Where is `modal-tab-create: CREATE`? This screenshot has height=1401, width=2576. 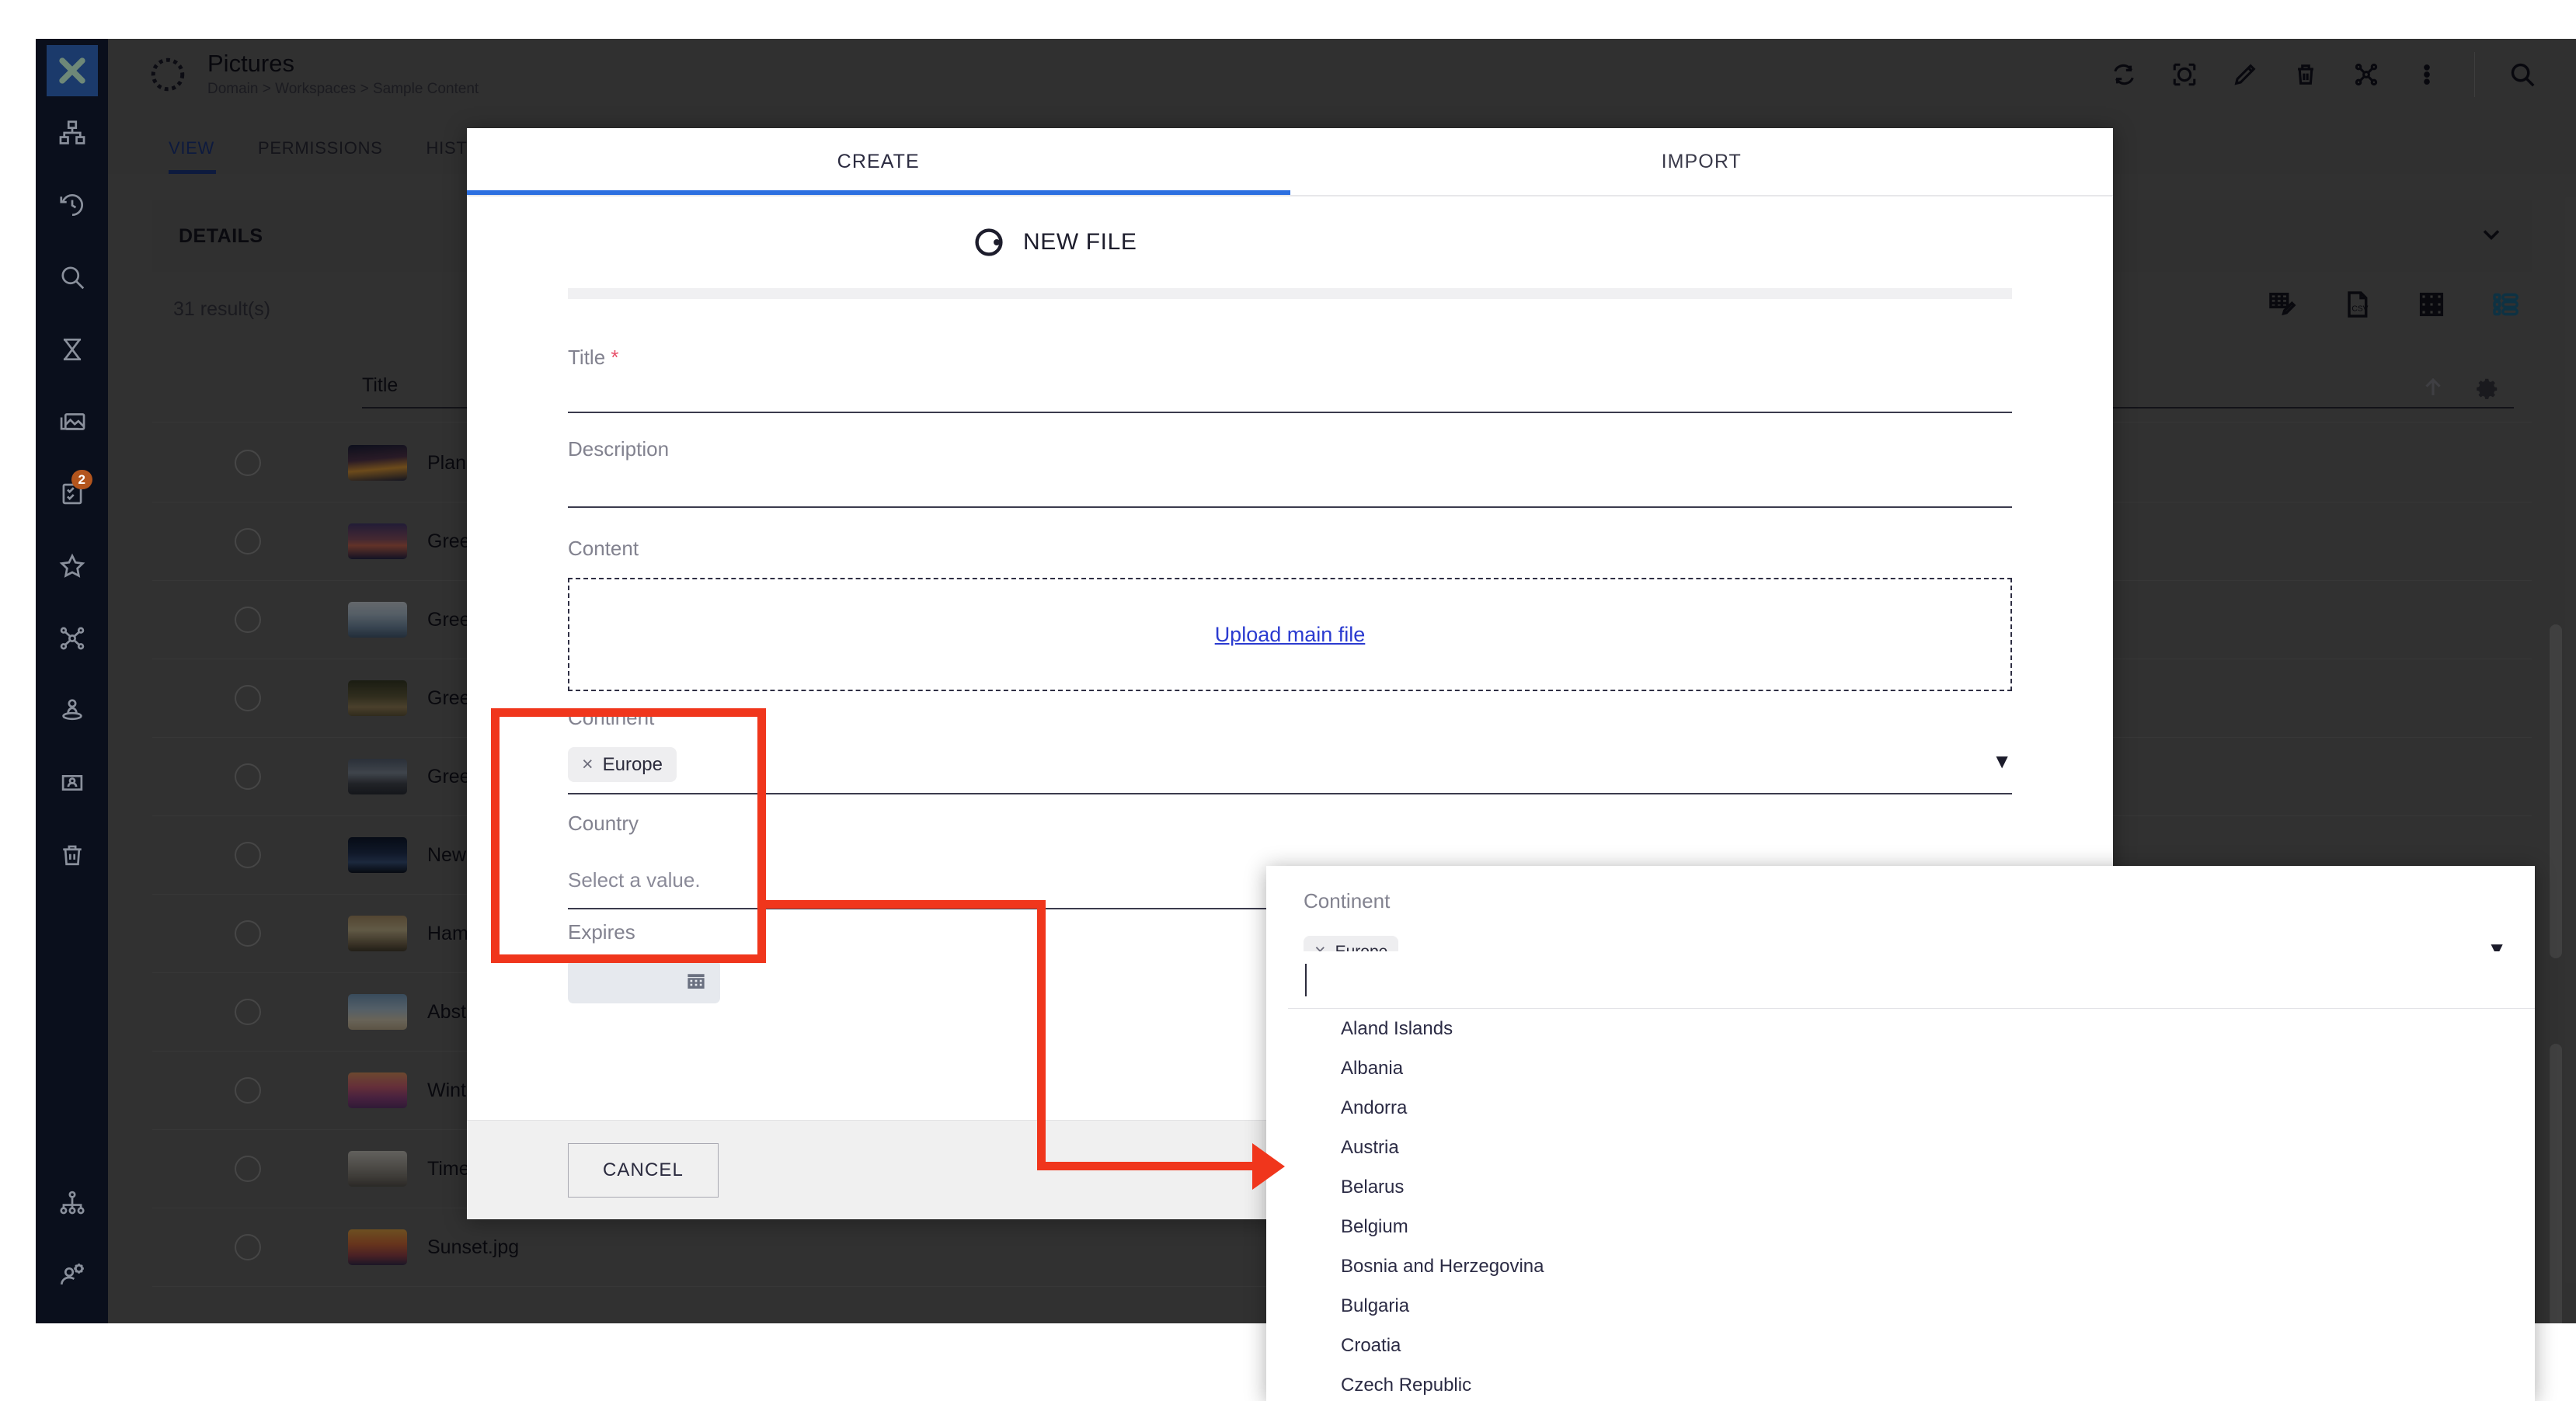
modal-tab-create: CREATE is located at coordinates (879, 161).